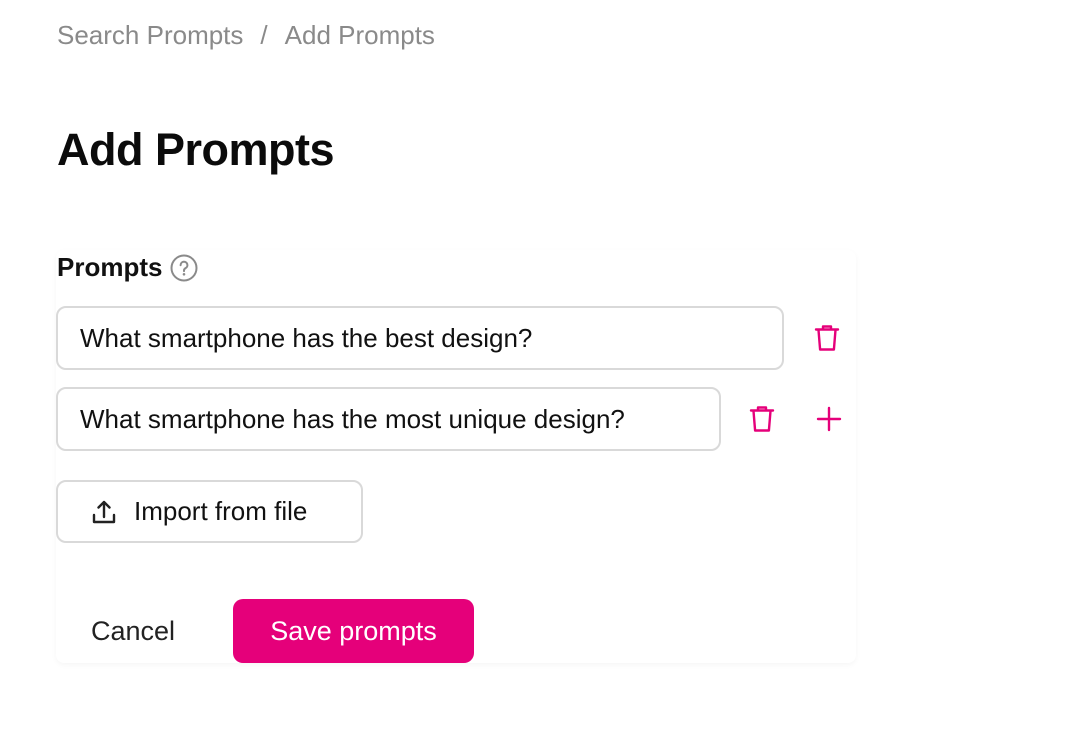 The height and width of the screenshot is (754, 1074). I want to click on prompts-label-group: Prompts, so click(127, 267).